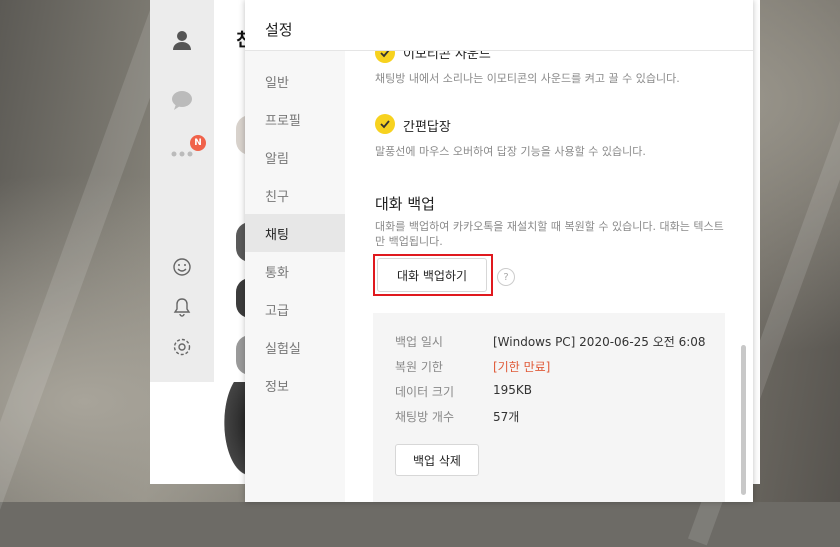 The image size is (840, 547). I want to click on info-key: 복원 기한, so click(419, 367).